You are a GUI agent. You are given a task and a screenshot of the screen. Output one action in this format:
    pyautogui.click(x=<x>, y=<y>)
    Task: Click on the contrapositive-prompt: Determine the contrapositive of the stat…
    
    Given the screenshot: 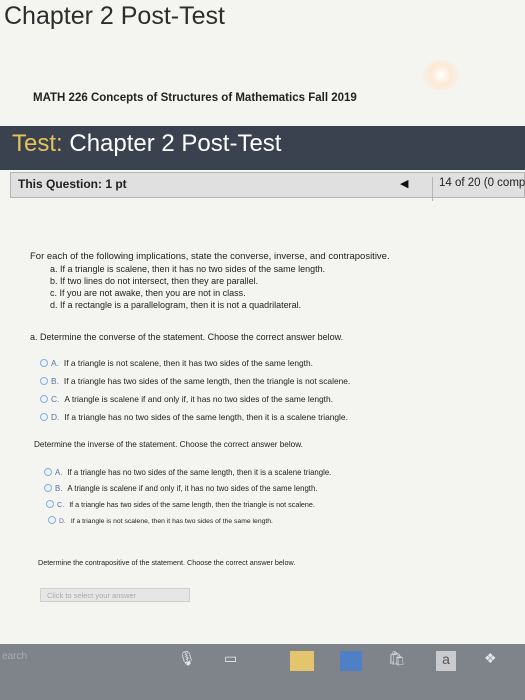 What is the action you would take?
    pyautogui.click(x=167, y=562)
    